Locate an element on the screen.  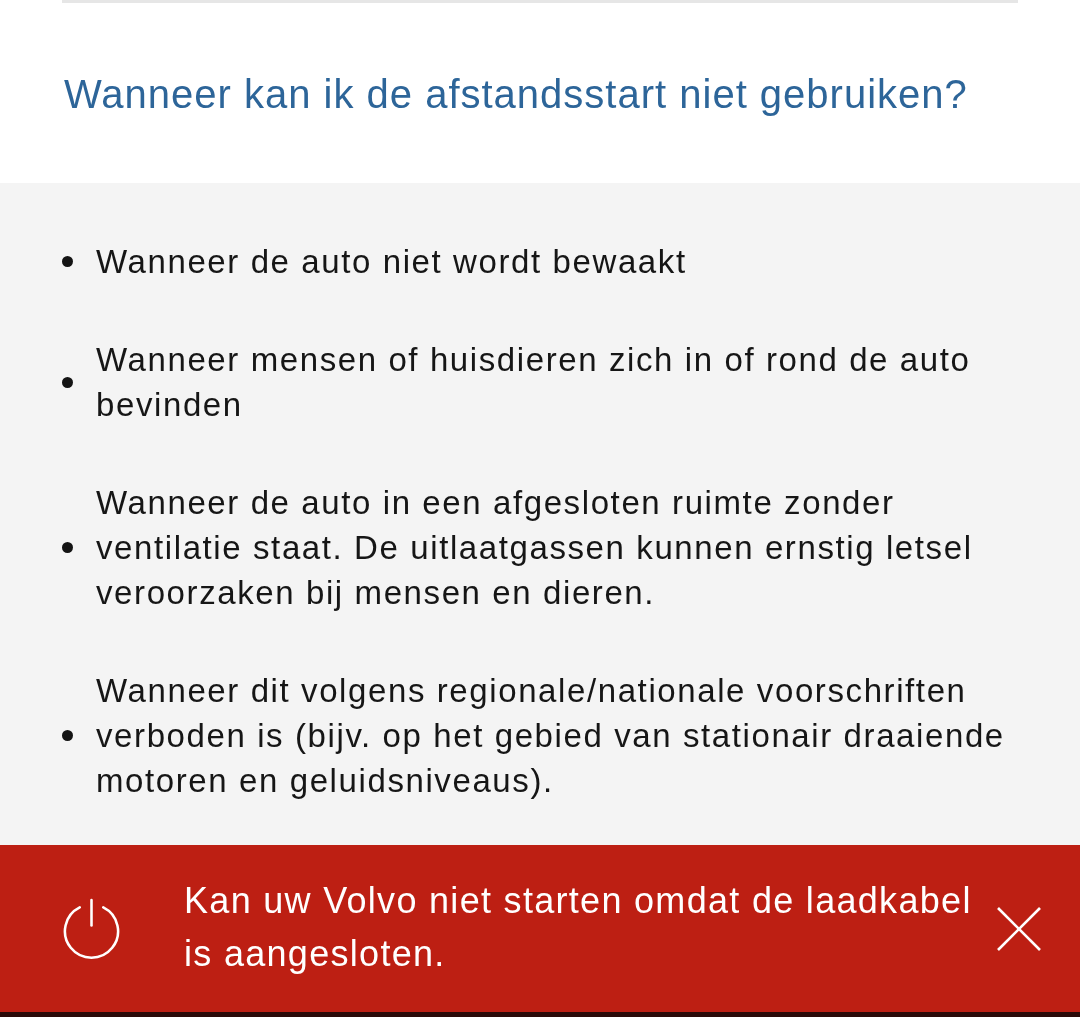
list-item-text: Wanneer de auto niet wordt bewaakt is located at coordinates (392, 262).